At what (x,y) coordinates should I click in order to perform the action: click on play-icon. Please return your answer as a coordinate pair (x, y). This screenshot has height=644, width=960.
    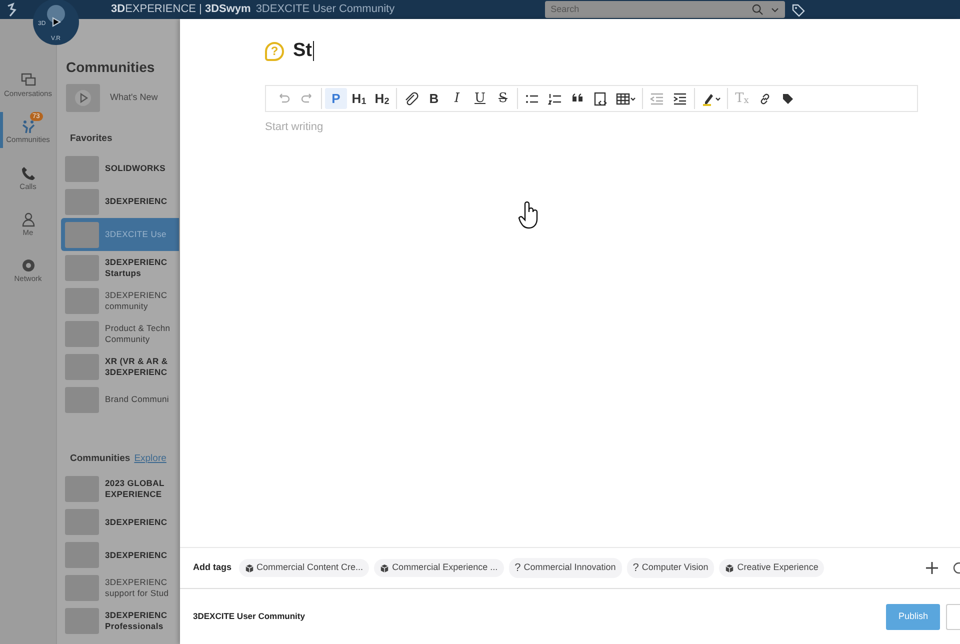
    Looking at the image, I should click on (83, 98).